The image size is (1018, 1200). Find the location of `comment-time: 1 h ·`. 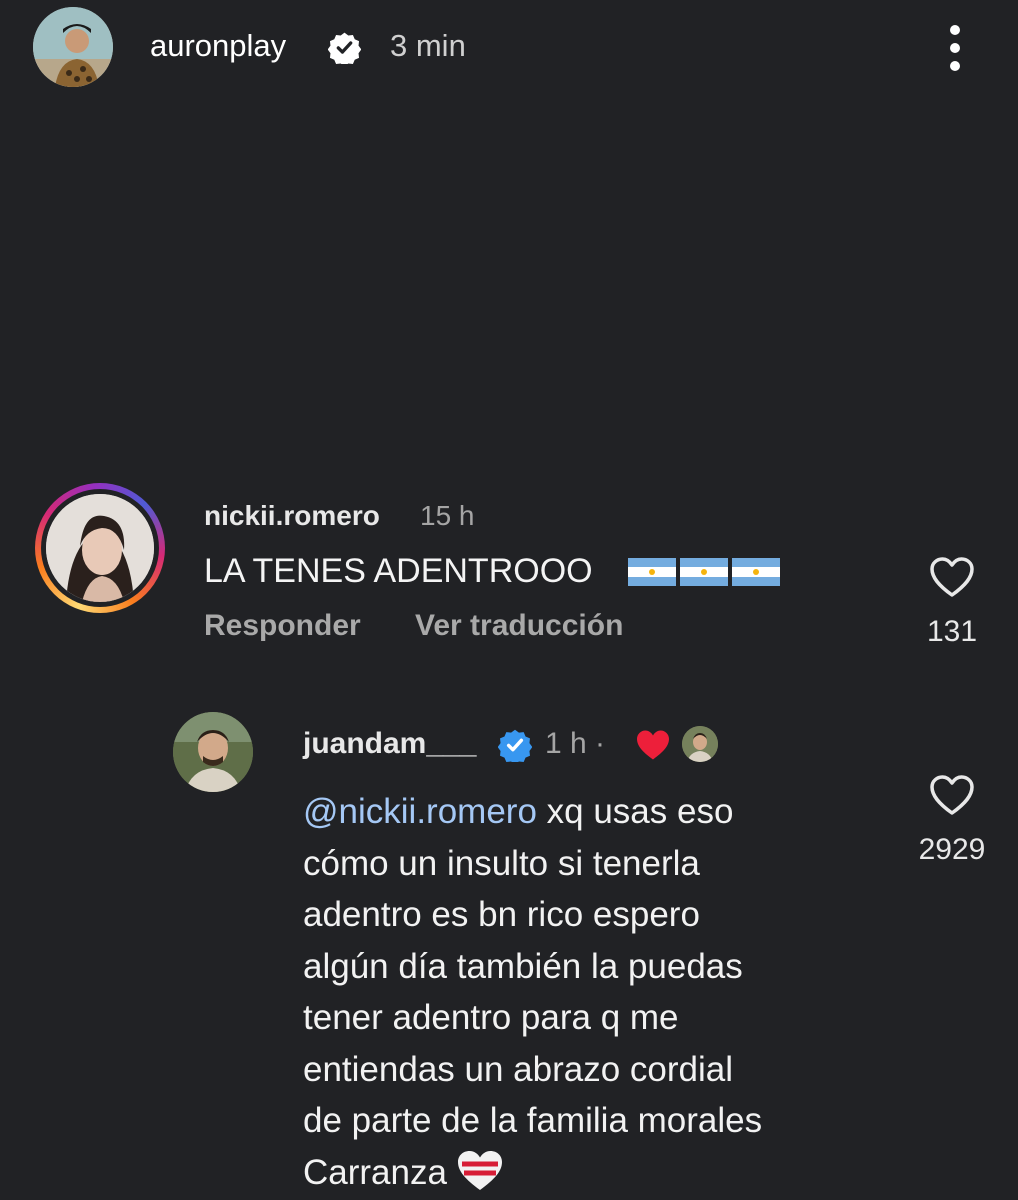

comment-time: 1 h · is located at coordinates (575, 743).